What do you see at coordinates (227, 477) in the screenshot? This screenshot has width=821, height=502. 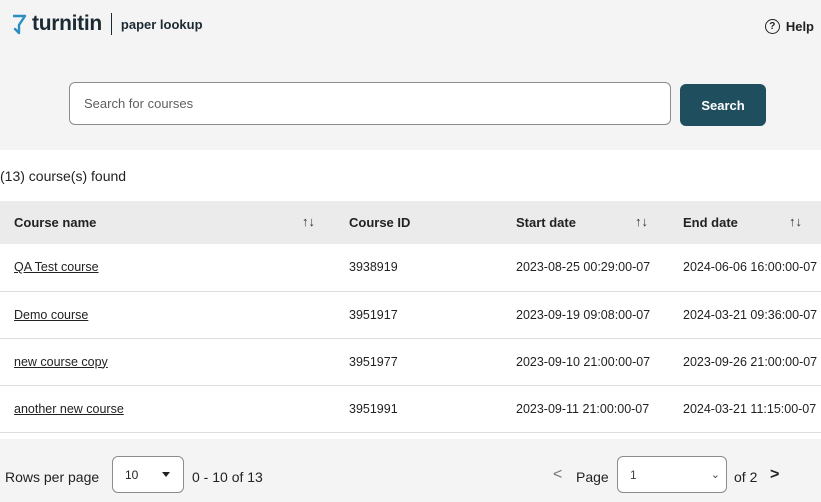 I see `pagination-range: 0 - 10 of 13` at bounding box center [227, 477].